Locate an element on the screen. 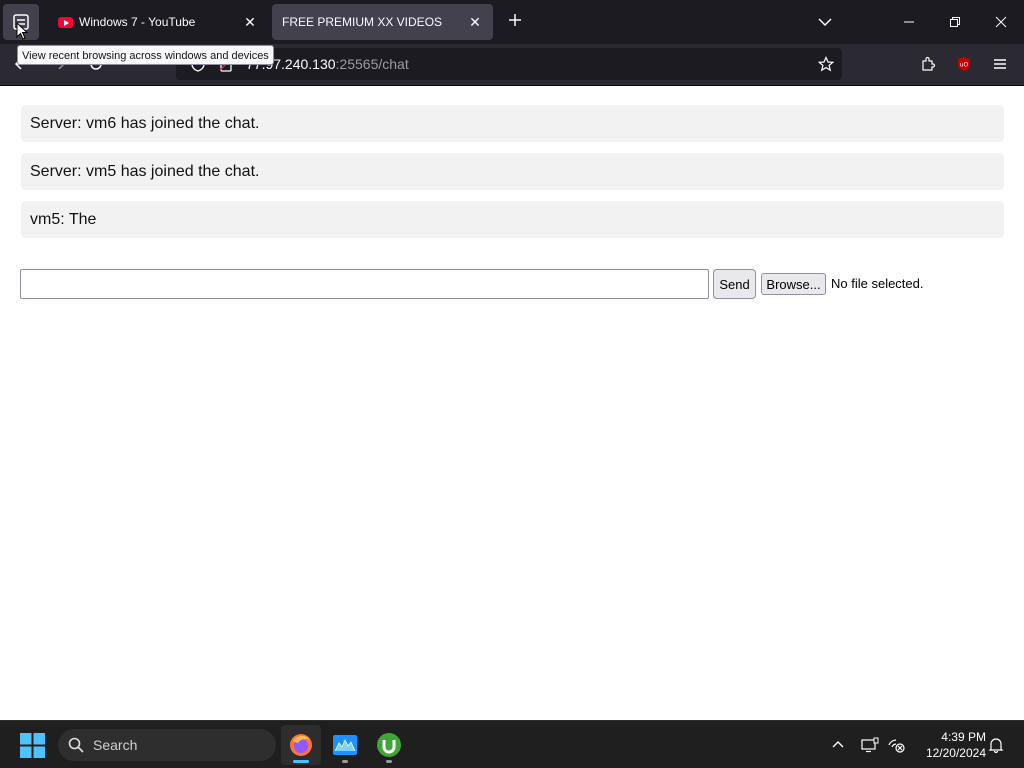 This screenshot has width=1024, height=768. search-icon is located at coordinates (76, 745).